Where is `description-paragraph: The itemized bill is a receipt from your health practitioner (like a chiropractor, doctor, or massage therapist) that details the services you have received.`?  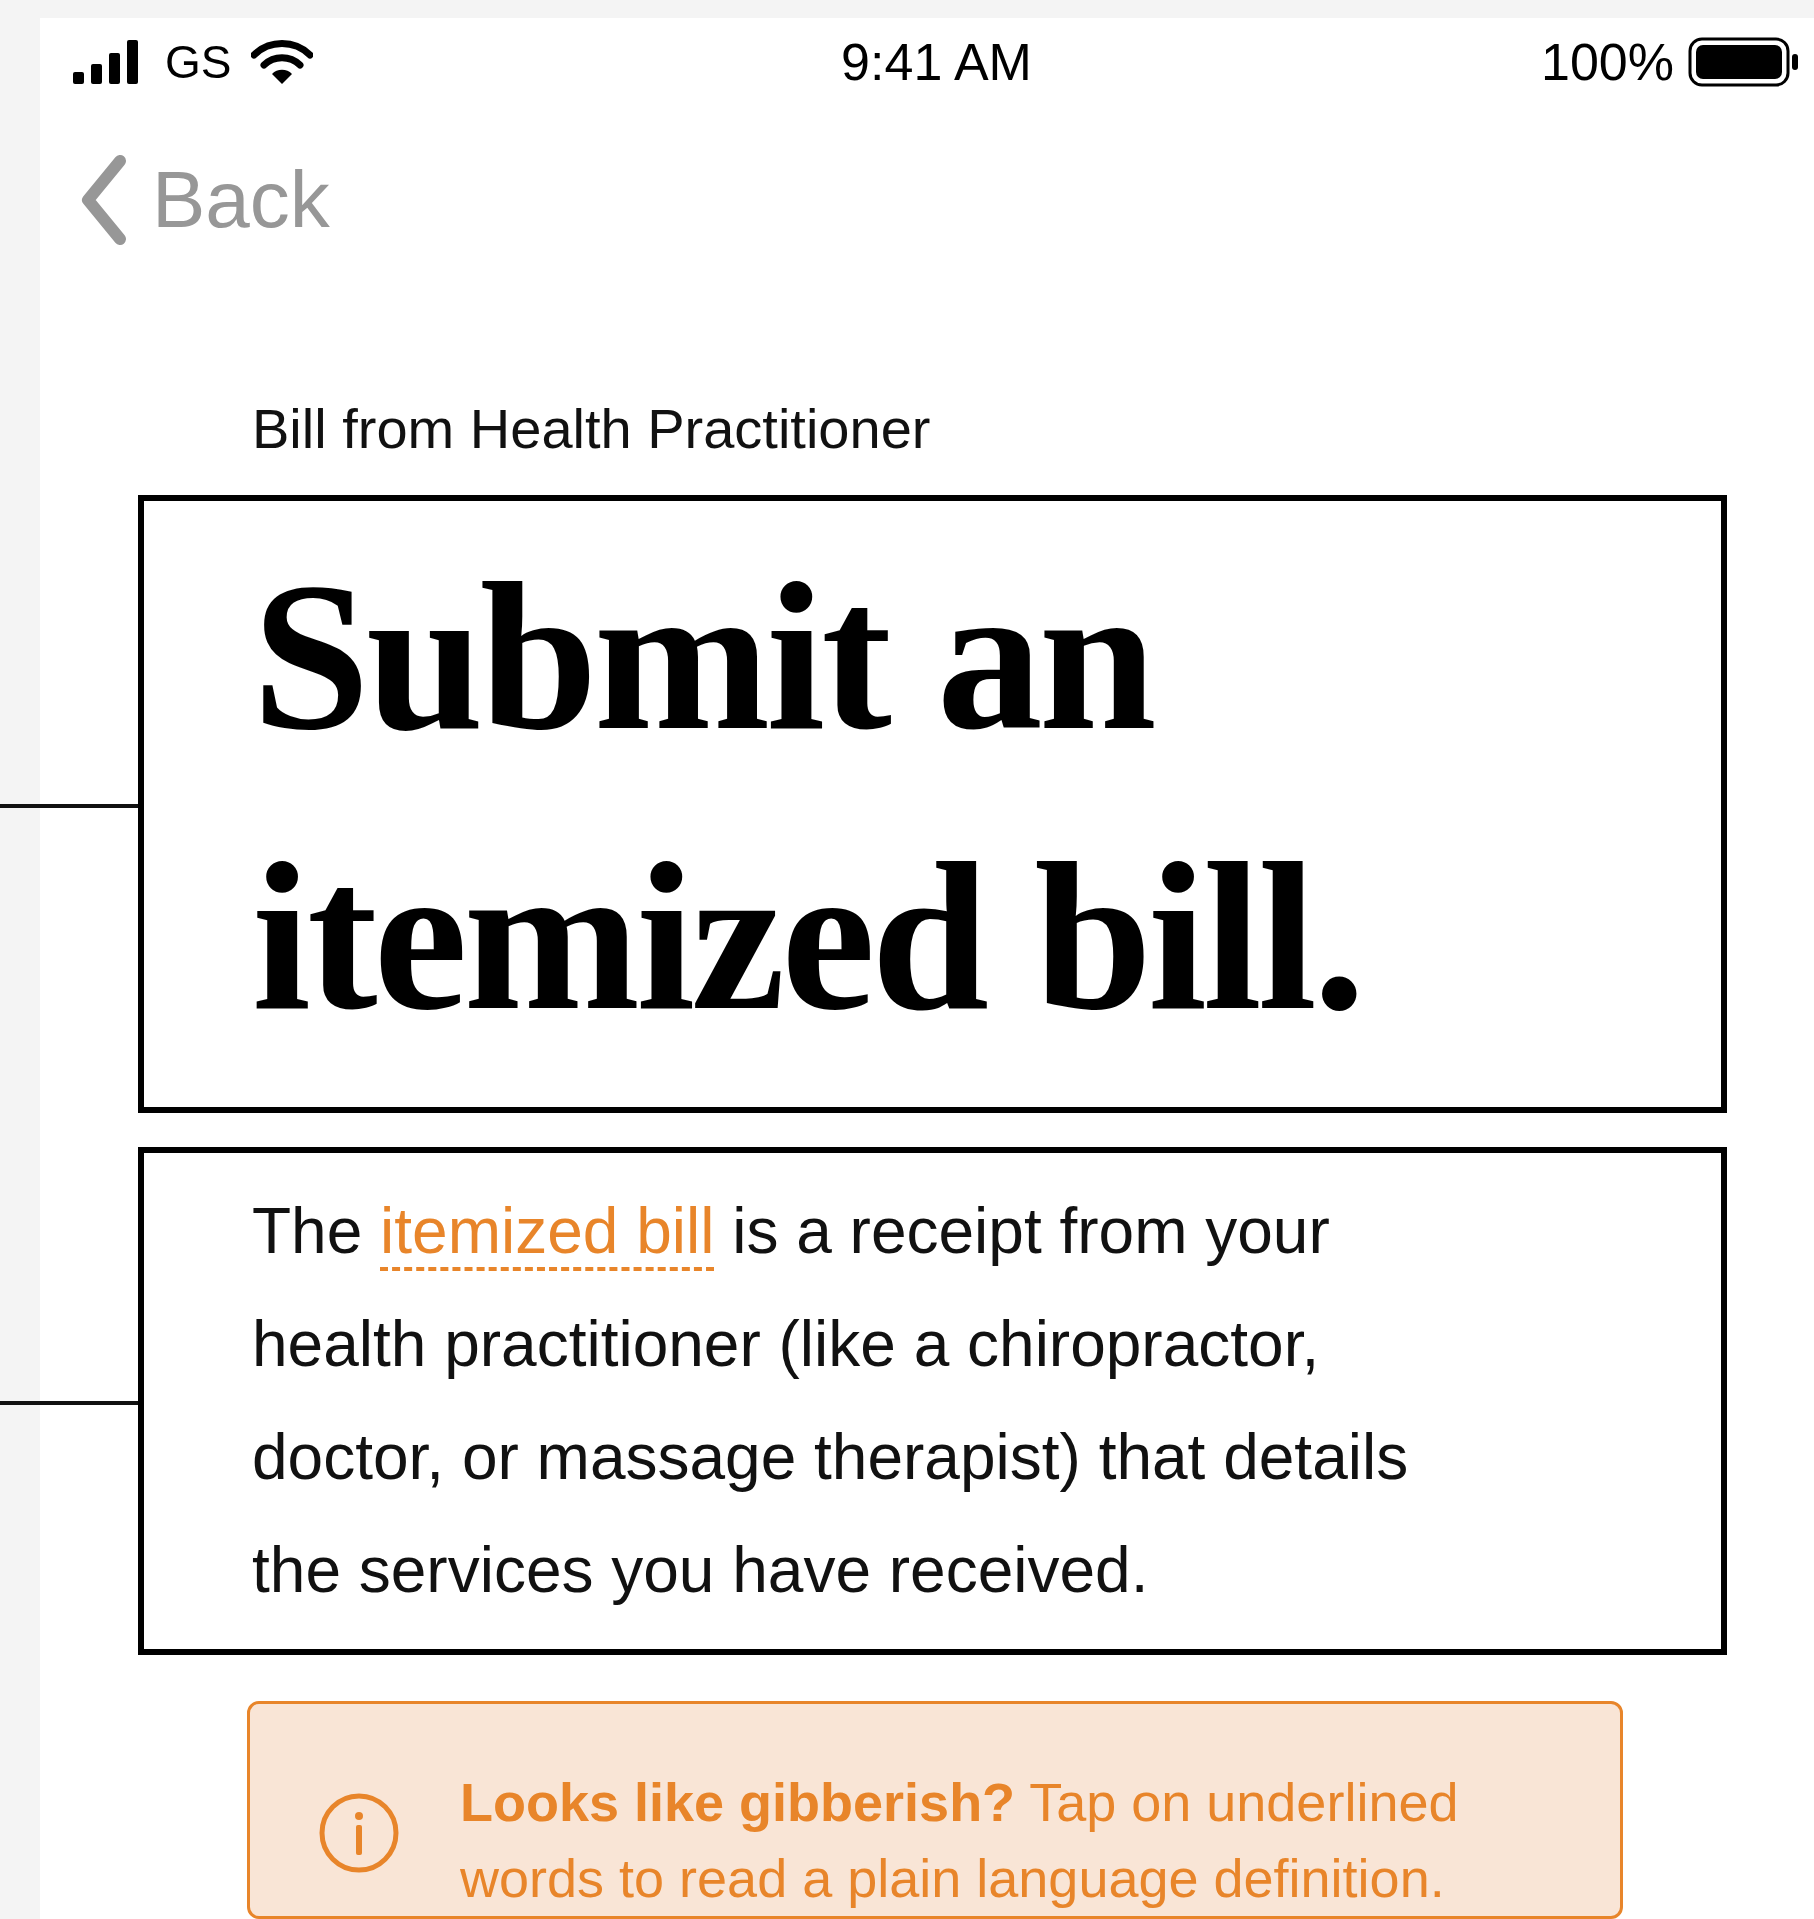
description-paragraph: The itemized bill is a receipt from your health practitioner (like a chiropractor, doctor, or massage therapist) that details the services you have received. is located at coordinates (831, 1401).